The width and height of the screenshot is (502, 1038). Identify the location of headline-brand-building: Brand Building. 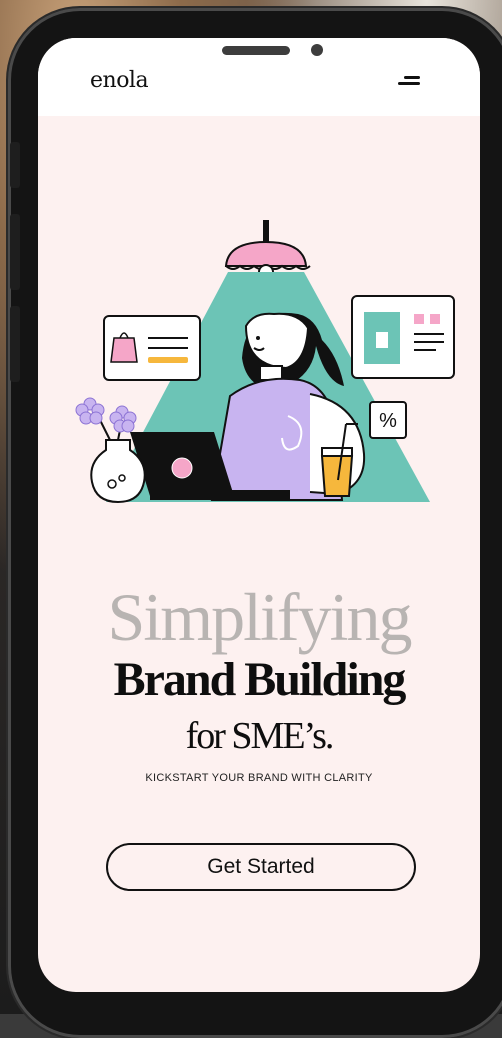
(260, 679).